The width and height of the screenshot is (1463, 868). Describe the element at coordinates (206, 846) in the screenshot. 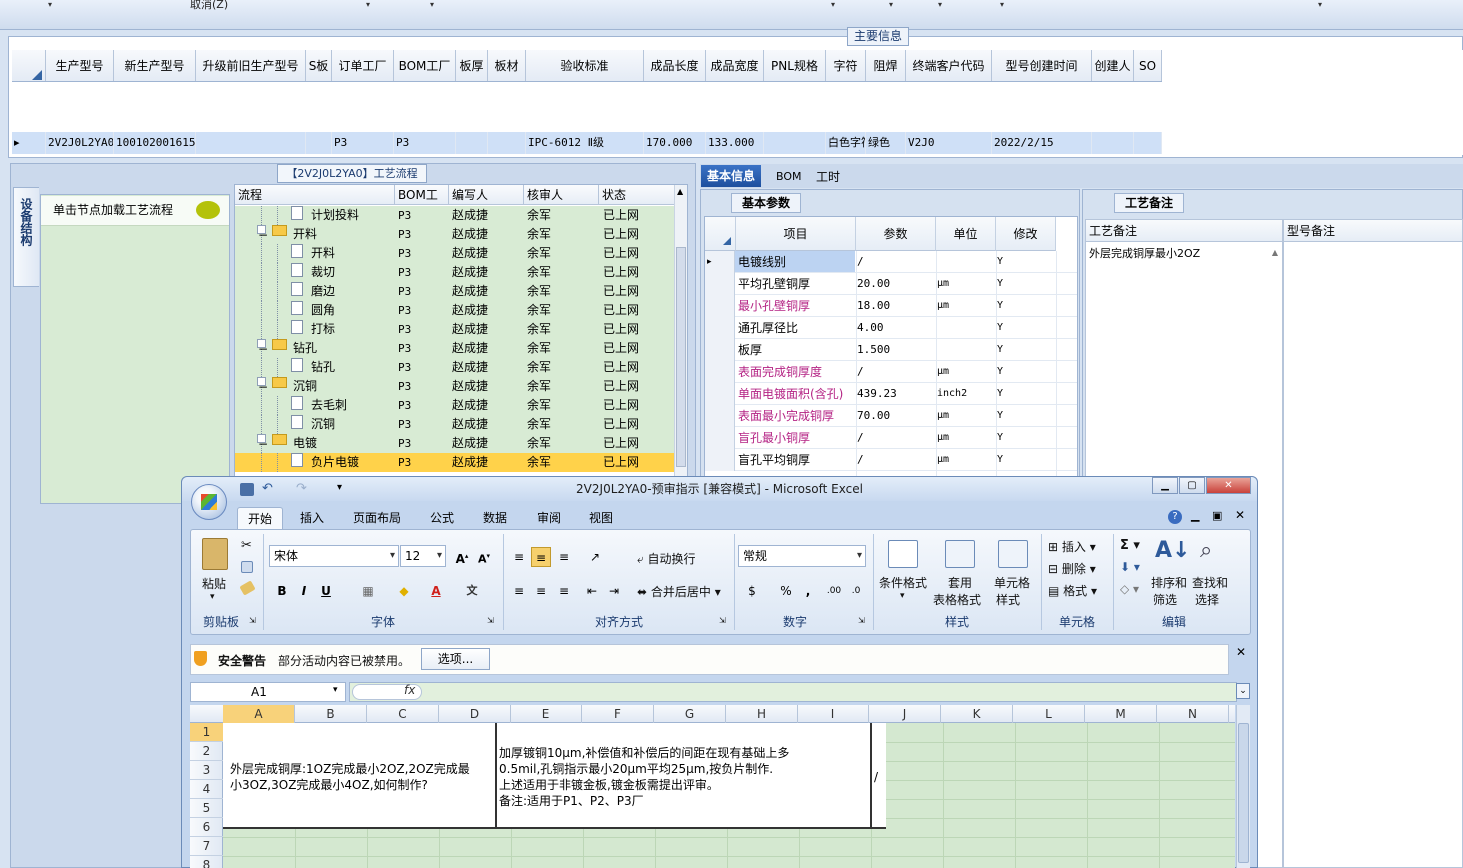

I see `row-header: 7` at that location.